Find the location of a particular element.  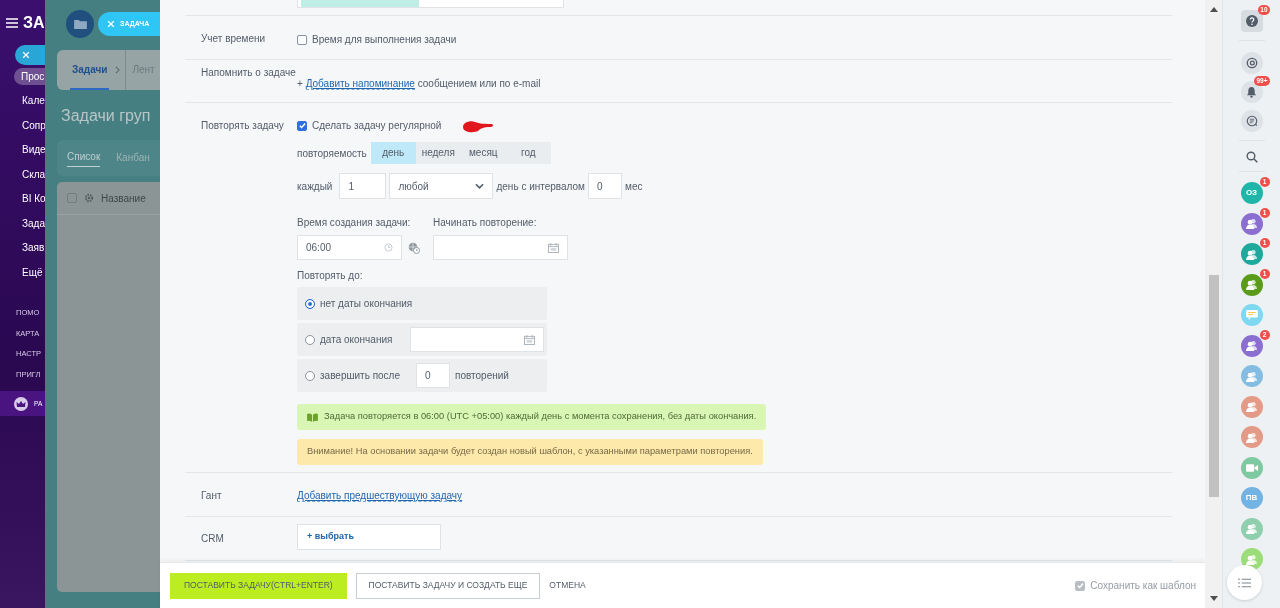

checkbox-label: Сохранить как шаблон is located at coordinates (1143, 586).